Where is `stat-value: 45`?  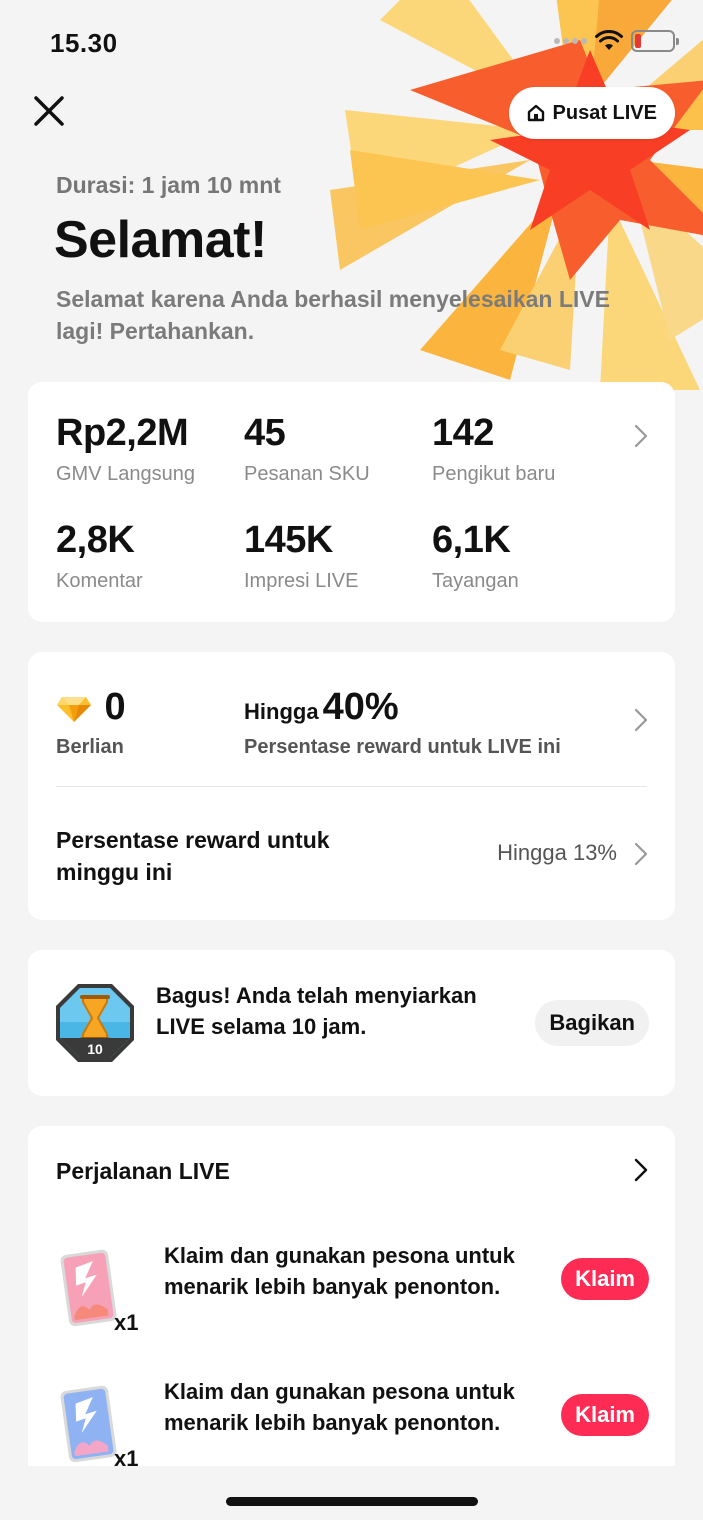
stat-value: 45 is located at coordinates (265, 433).